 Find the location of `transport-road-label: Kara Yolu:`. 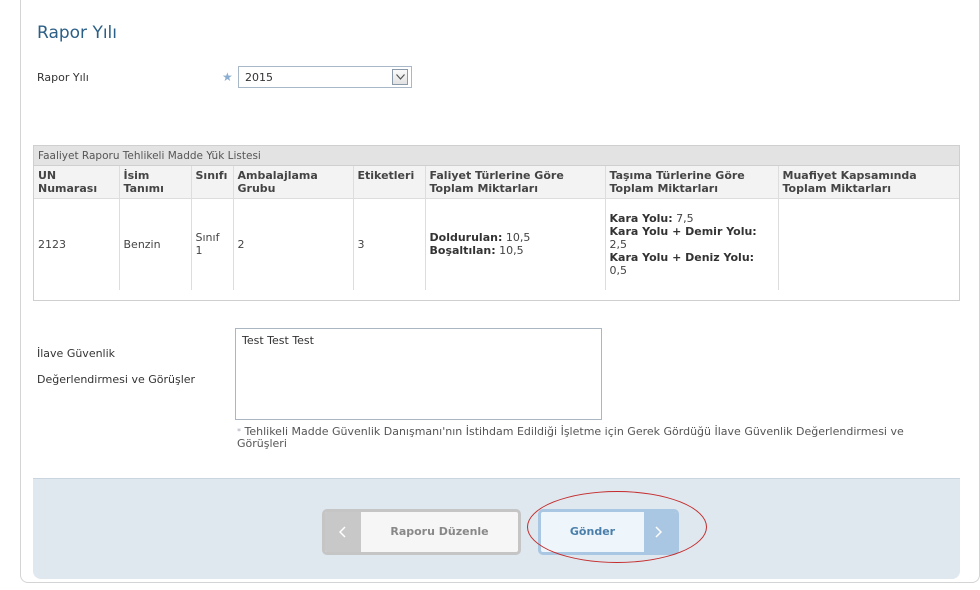

transport-road-label: Kara Yolu: is located at coordinates (641, 218).